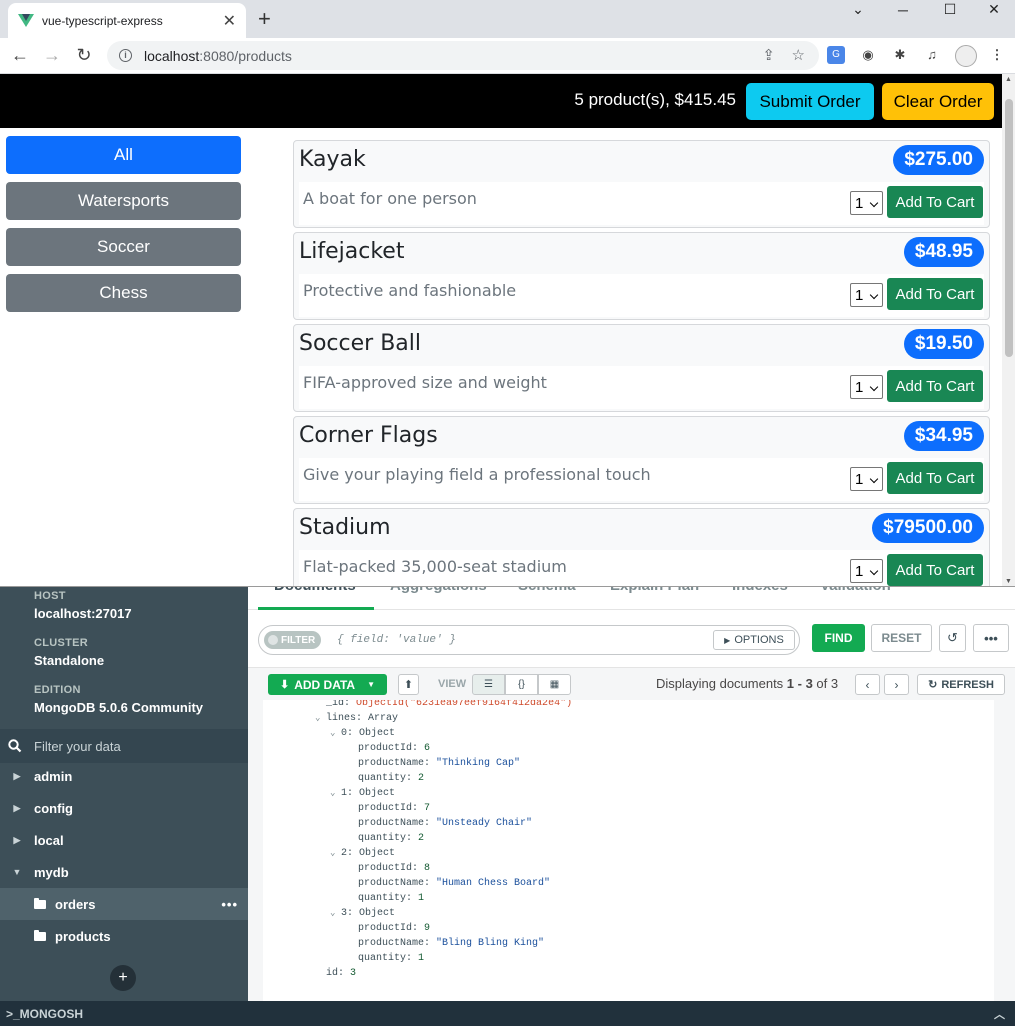  Describe the element at coordinates (452, 684) in the screenshot. I see `view-label: VIEW` at that location.